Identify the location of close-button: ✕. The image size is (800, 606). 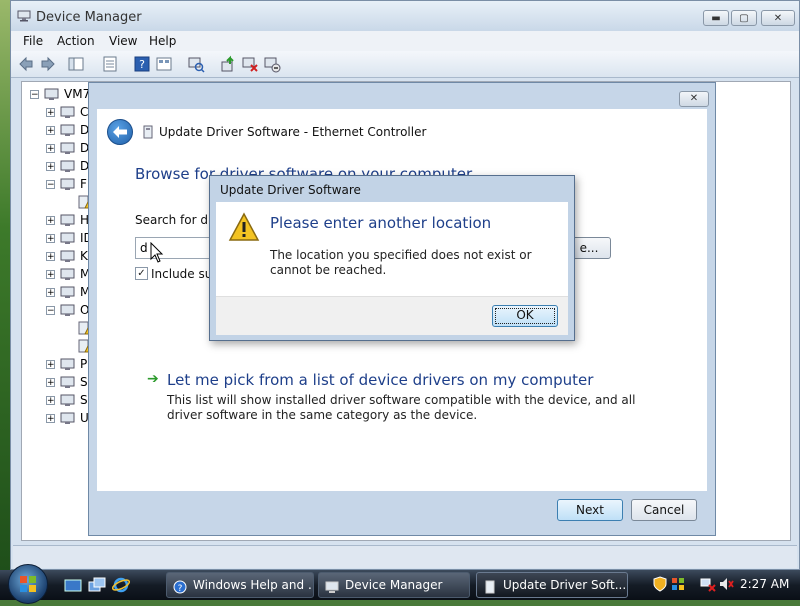
(778, 18).